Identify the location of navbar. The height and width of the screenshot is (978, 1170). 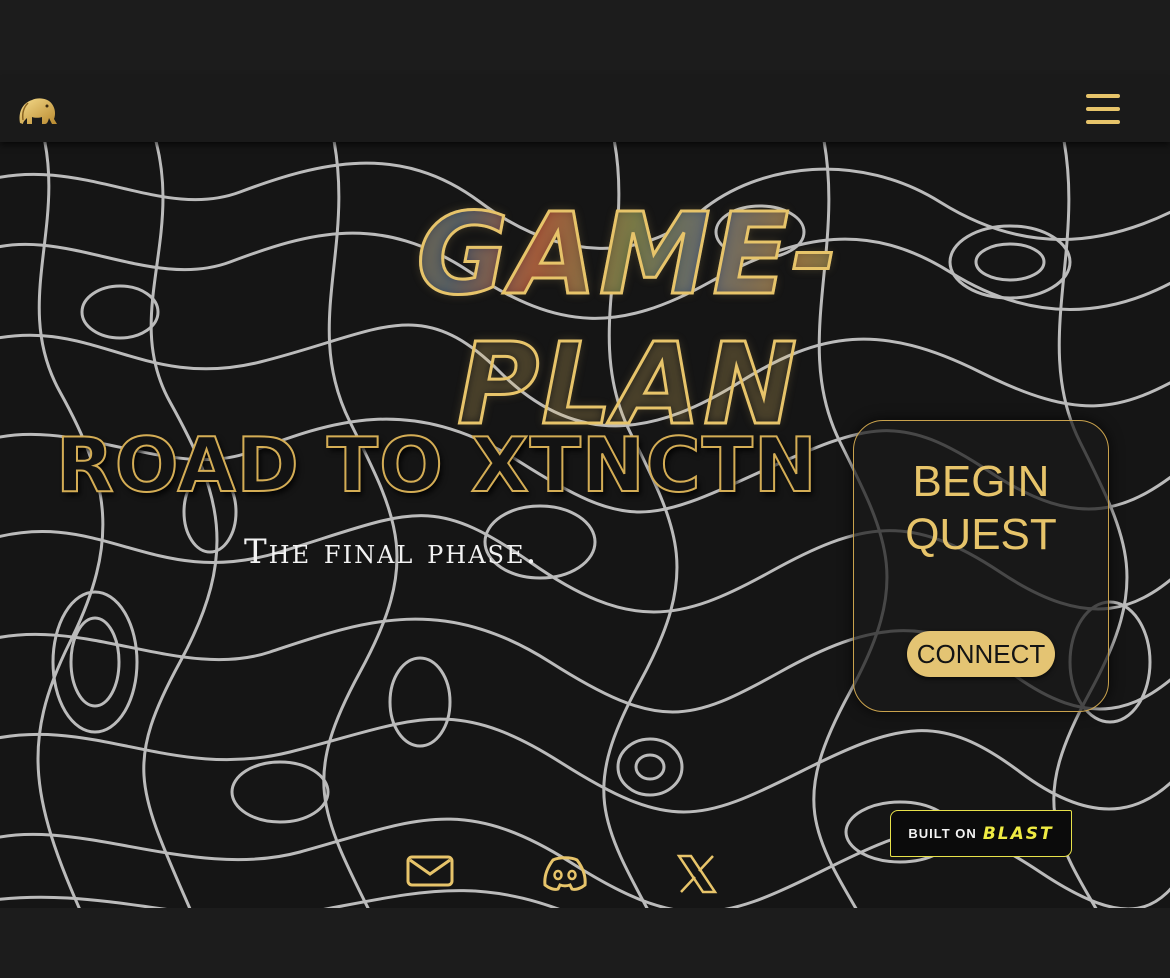
(585, 109).